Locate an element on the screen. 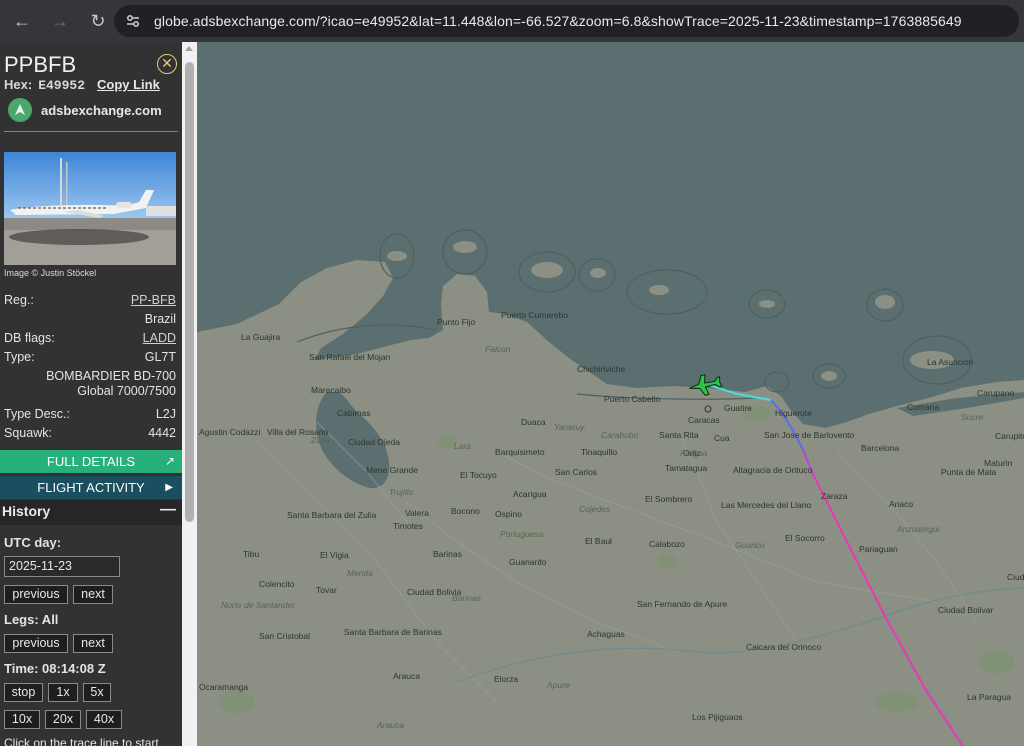 The width and height of the screenshot is (1024, 746). map-city-label: Ospino is located at coordinates (508, 514).